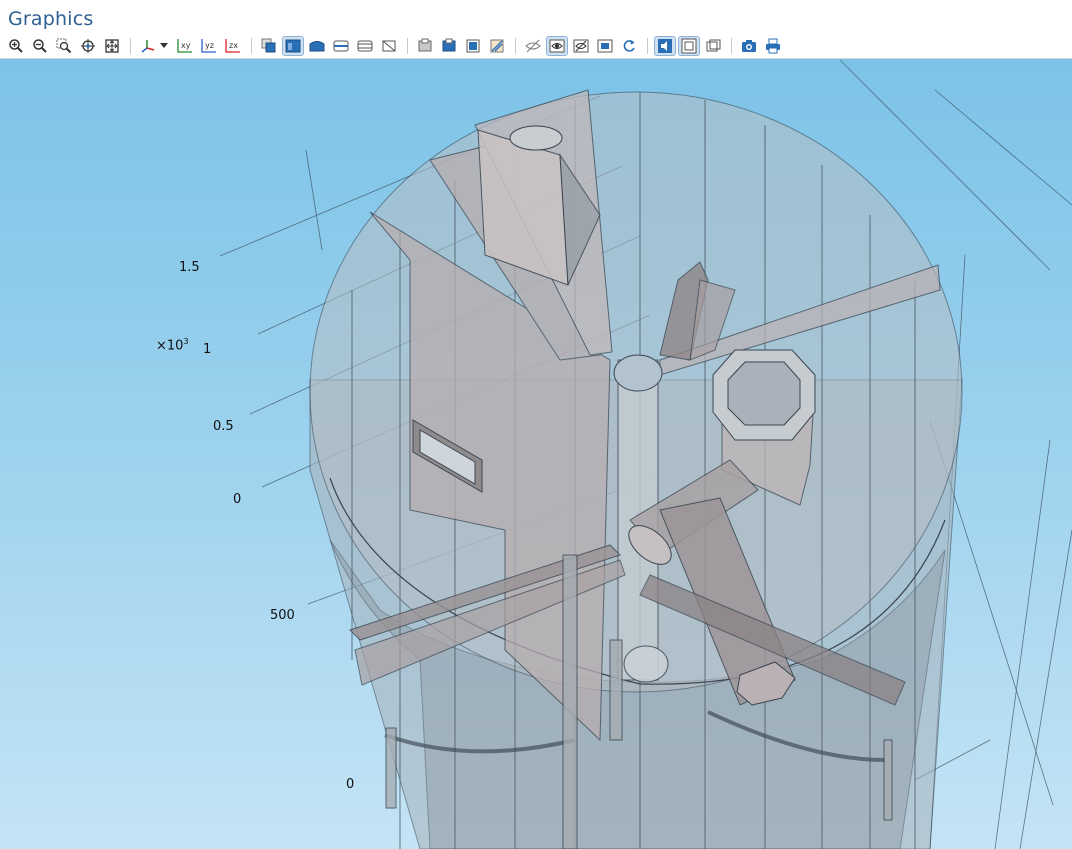 The width and height of the screenshot is (1072, 849). What do you see at coordinates (88, 46) in the screenshot?
I see `zoom-selected-icon` at bounding box center [88, 46].